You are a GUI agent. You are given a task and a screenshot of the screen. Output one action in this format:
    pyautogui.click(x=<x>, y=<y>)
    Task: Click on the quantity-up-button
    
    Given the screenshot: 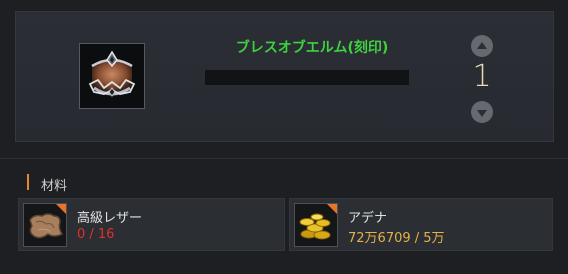 What is the action you would take?
    pyautogui.click(x=482, y=46)
    